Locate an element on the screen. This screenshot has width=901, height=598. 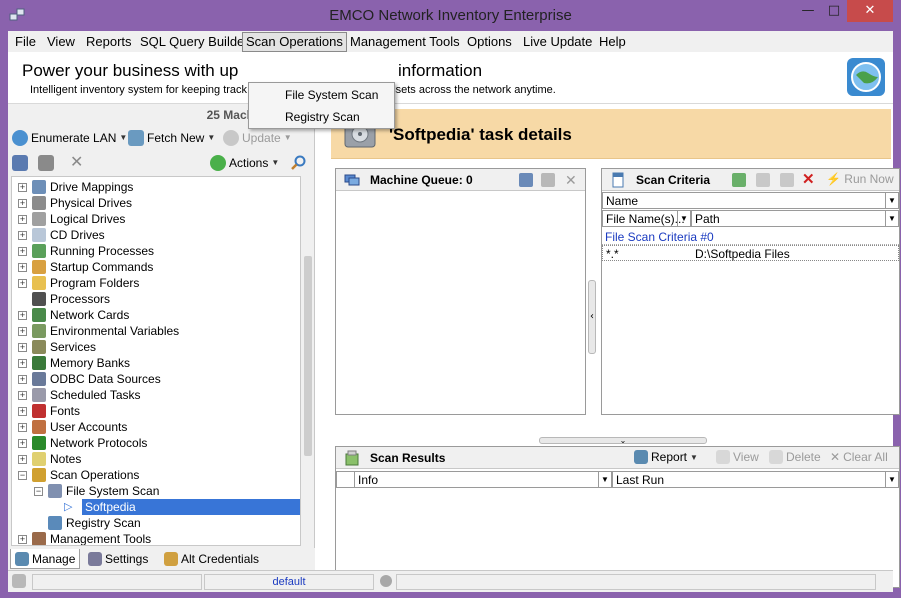
column-path: Path ▼ is located at coordinates (795, 218).